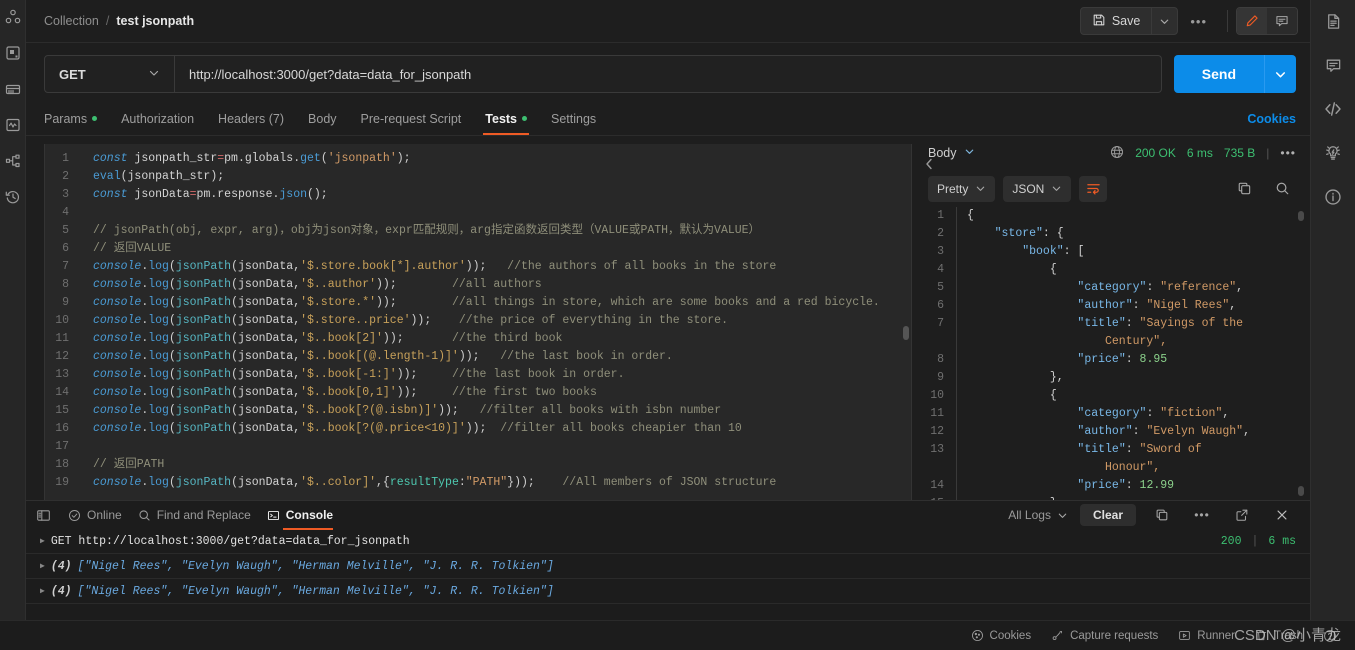 This screenshot has height=650, width=1355. What do you see at coordinates (1282, 21) in the screenshot?
I see `comment-mode-button` at bounding box center [1282, 21].